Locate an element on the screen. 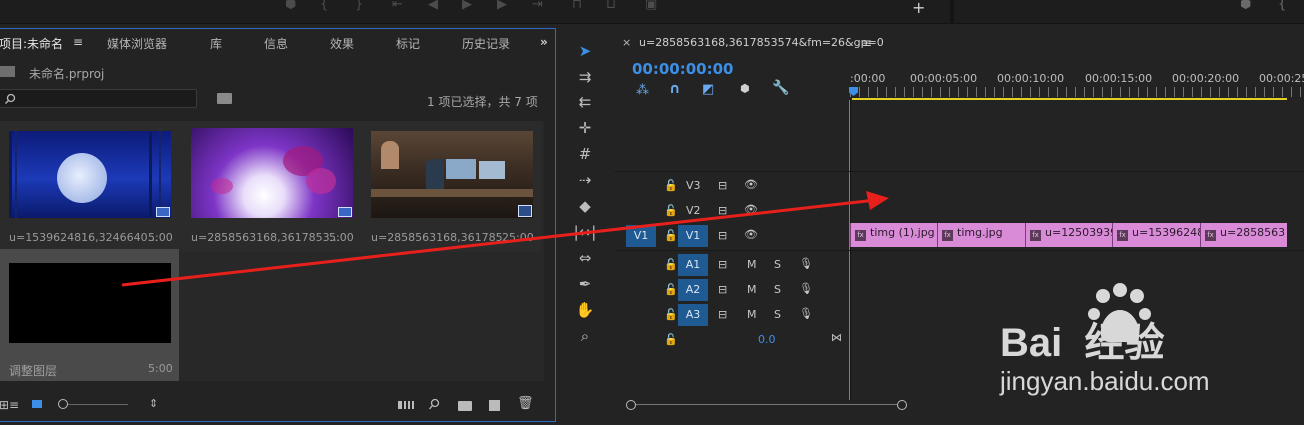 This screenshot has height=425, width=1304. baidu-watermark: Bai 经验 jingyan.baidu.com is located at coordinates (1145, 339).